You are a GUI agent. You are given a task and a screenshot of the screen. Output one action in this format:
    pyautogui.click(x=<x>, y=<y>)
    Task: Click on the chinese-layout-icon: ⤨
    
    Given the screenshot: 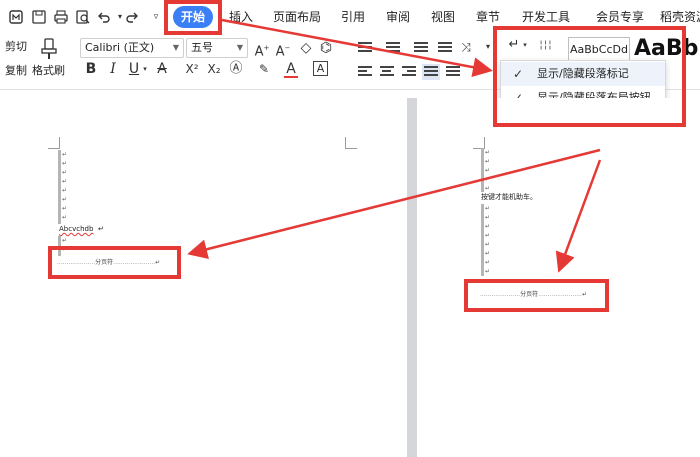 What is the action you would take?
    pyautogui.click(x=466, y=47)
    